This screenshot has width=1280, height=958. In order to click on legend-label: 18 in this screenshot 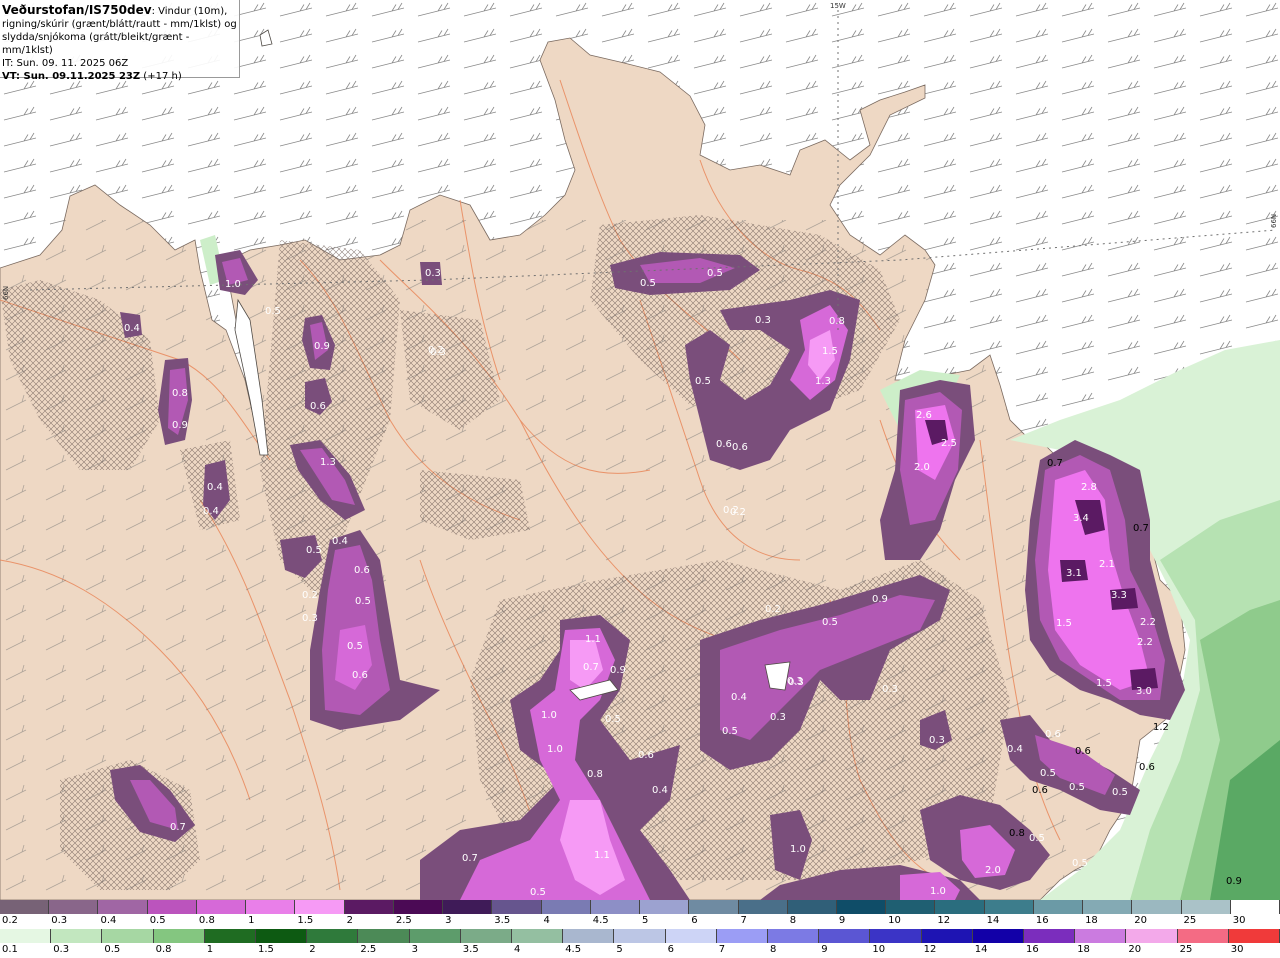, I will do `click(1083, 949)`.